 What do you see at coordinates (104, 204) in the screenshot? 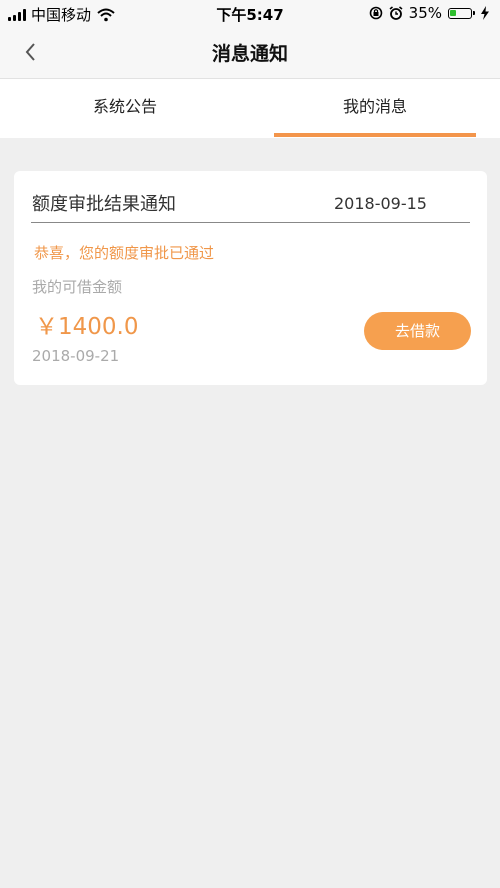
I see `message-title: 额度审批结果通知` at bounding box center [104, 204].